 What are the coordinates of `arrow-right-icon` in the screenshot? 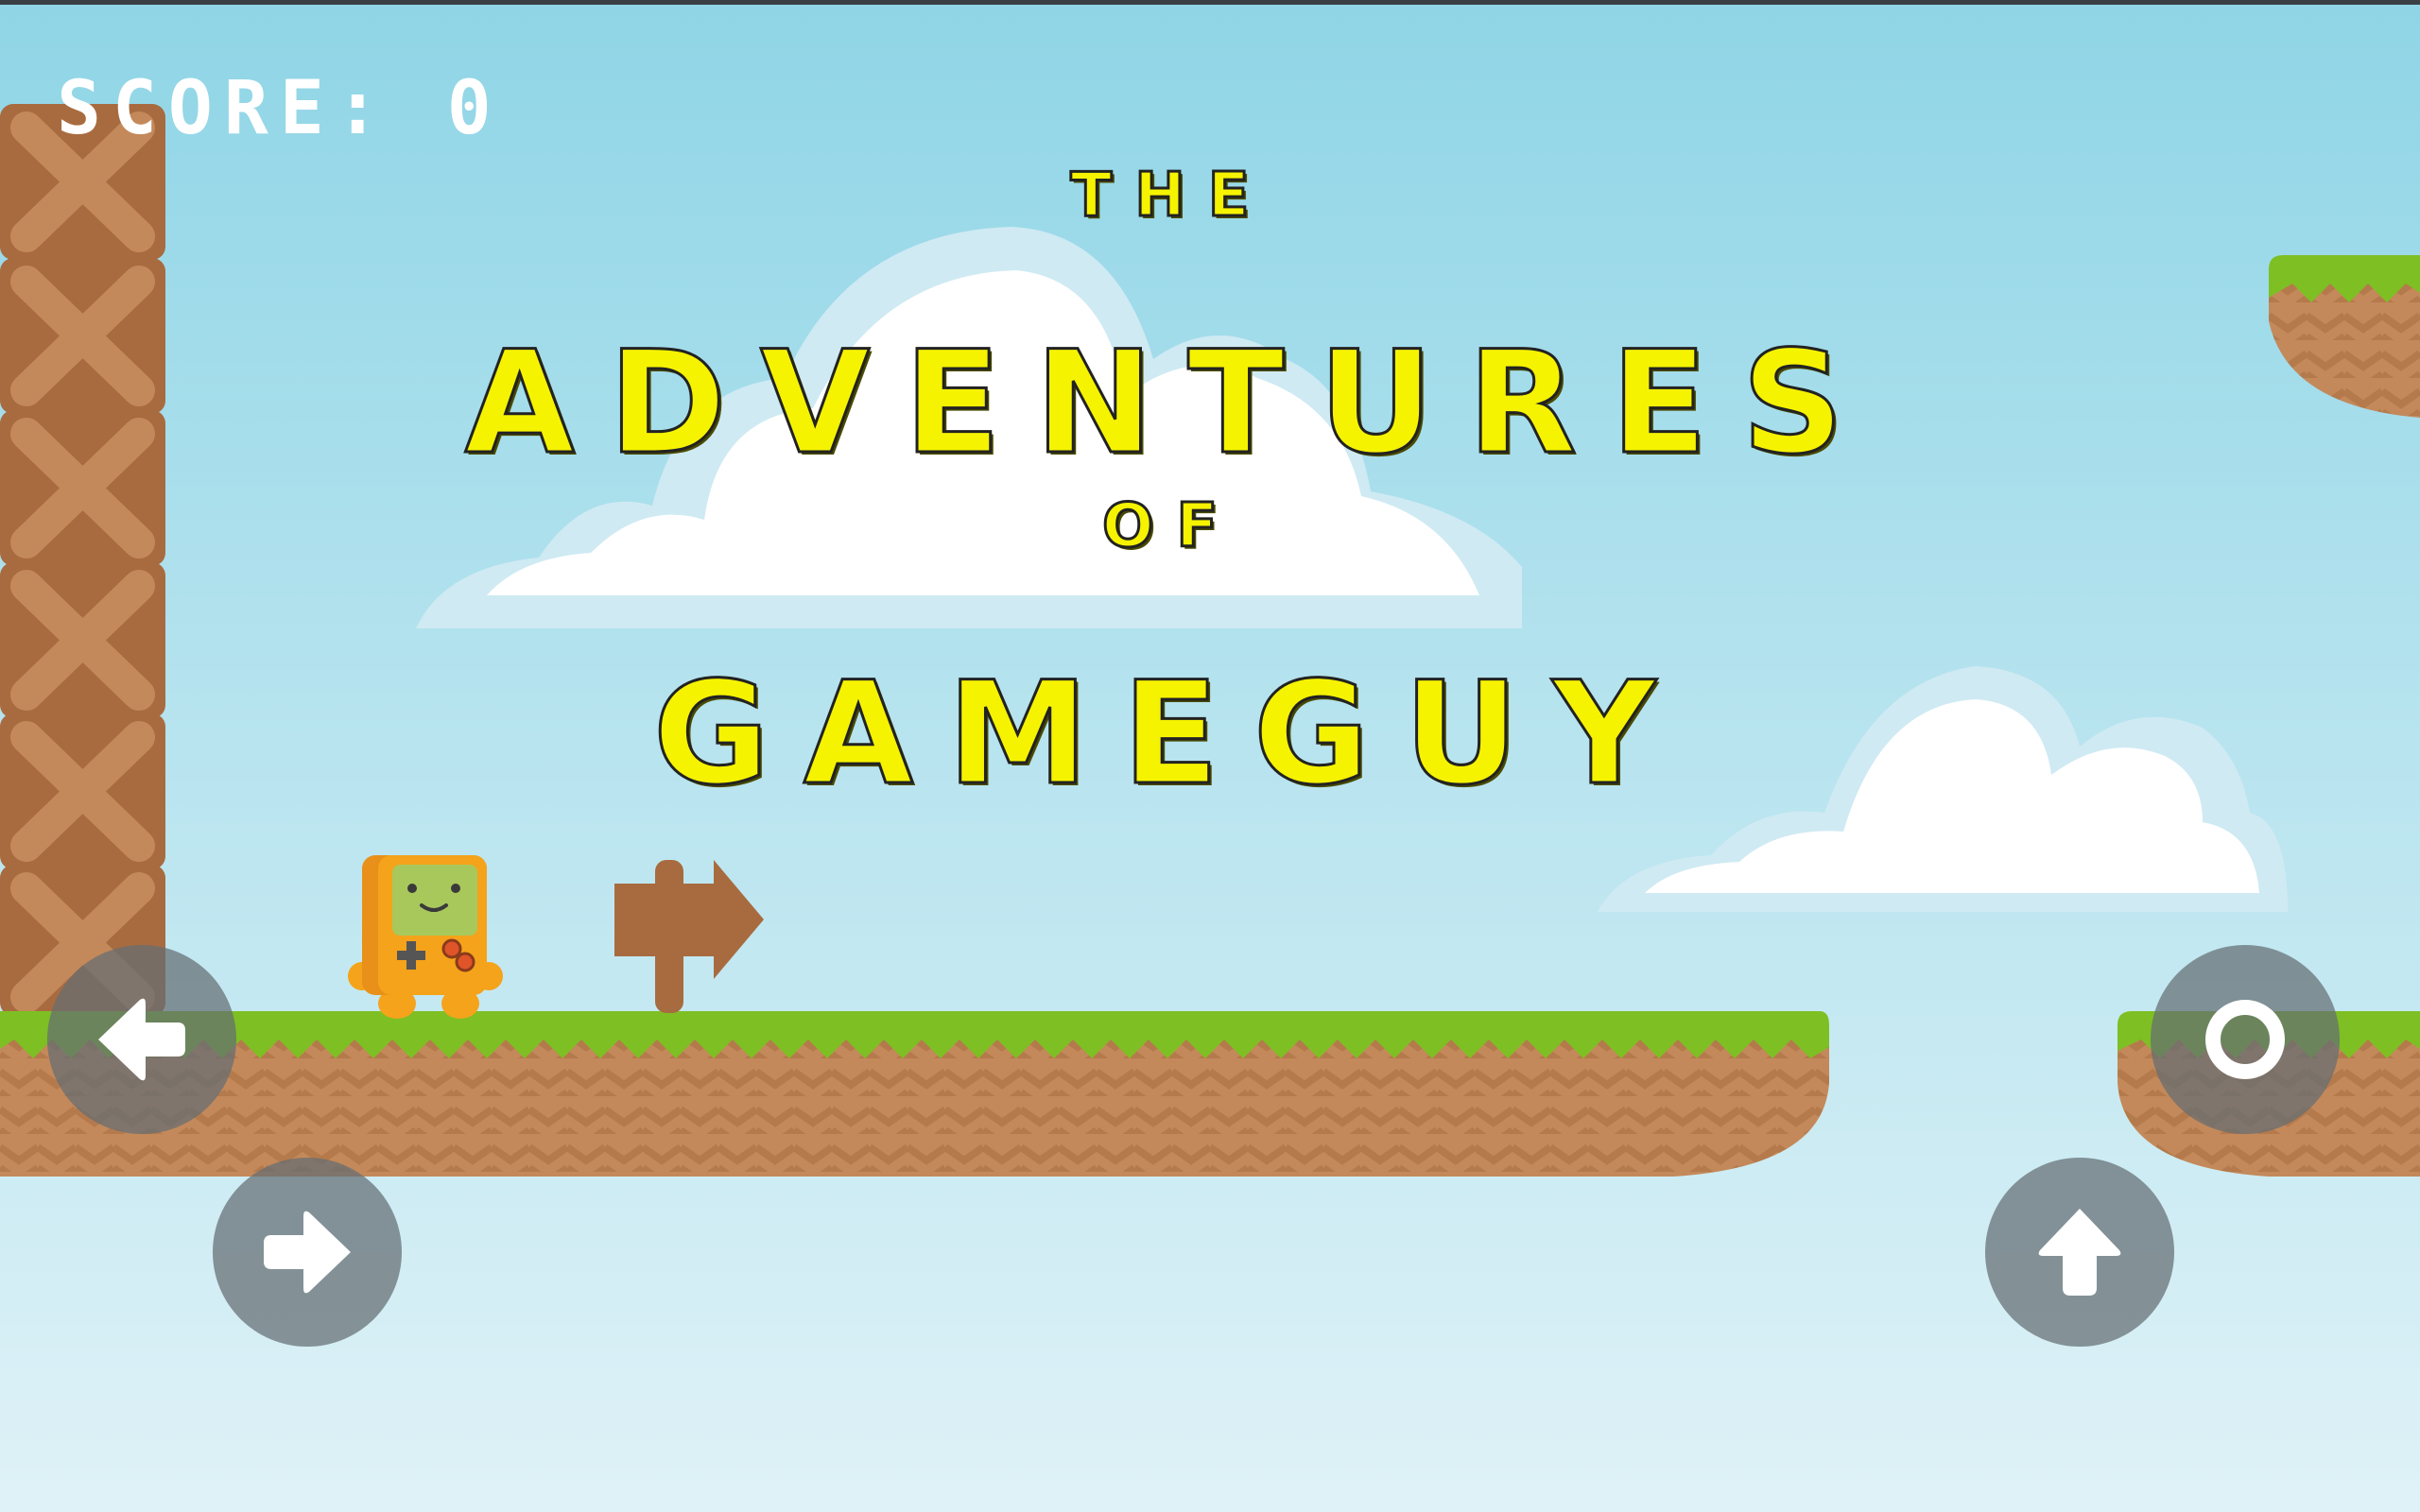 It's located at (307, 1252).